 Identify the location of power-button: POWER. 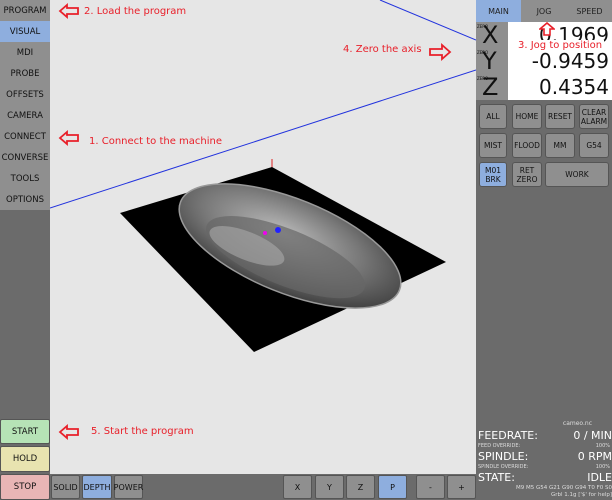
(128, 487).